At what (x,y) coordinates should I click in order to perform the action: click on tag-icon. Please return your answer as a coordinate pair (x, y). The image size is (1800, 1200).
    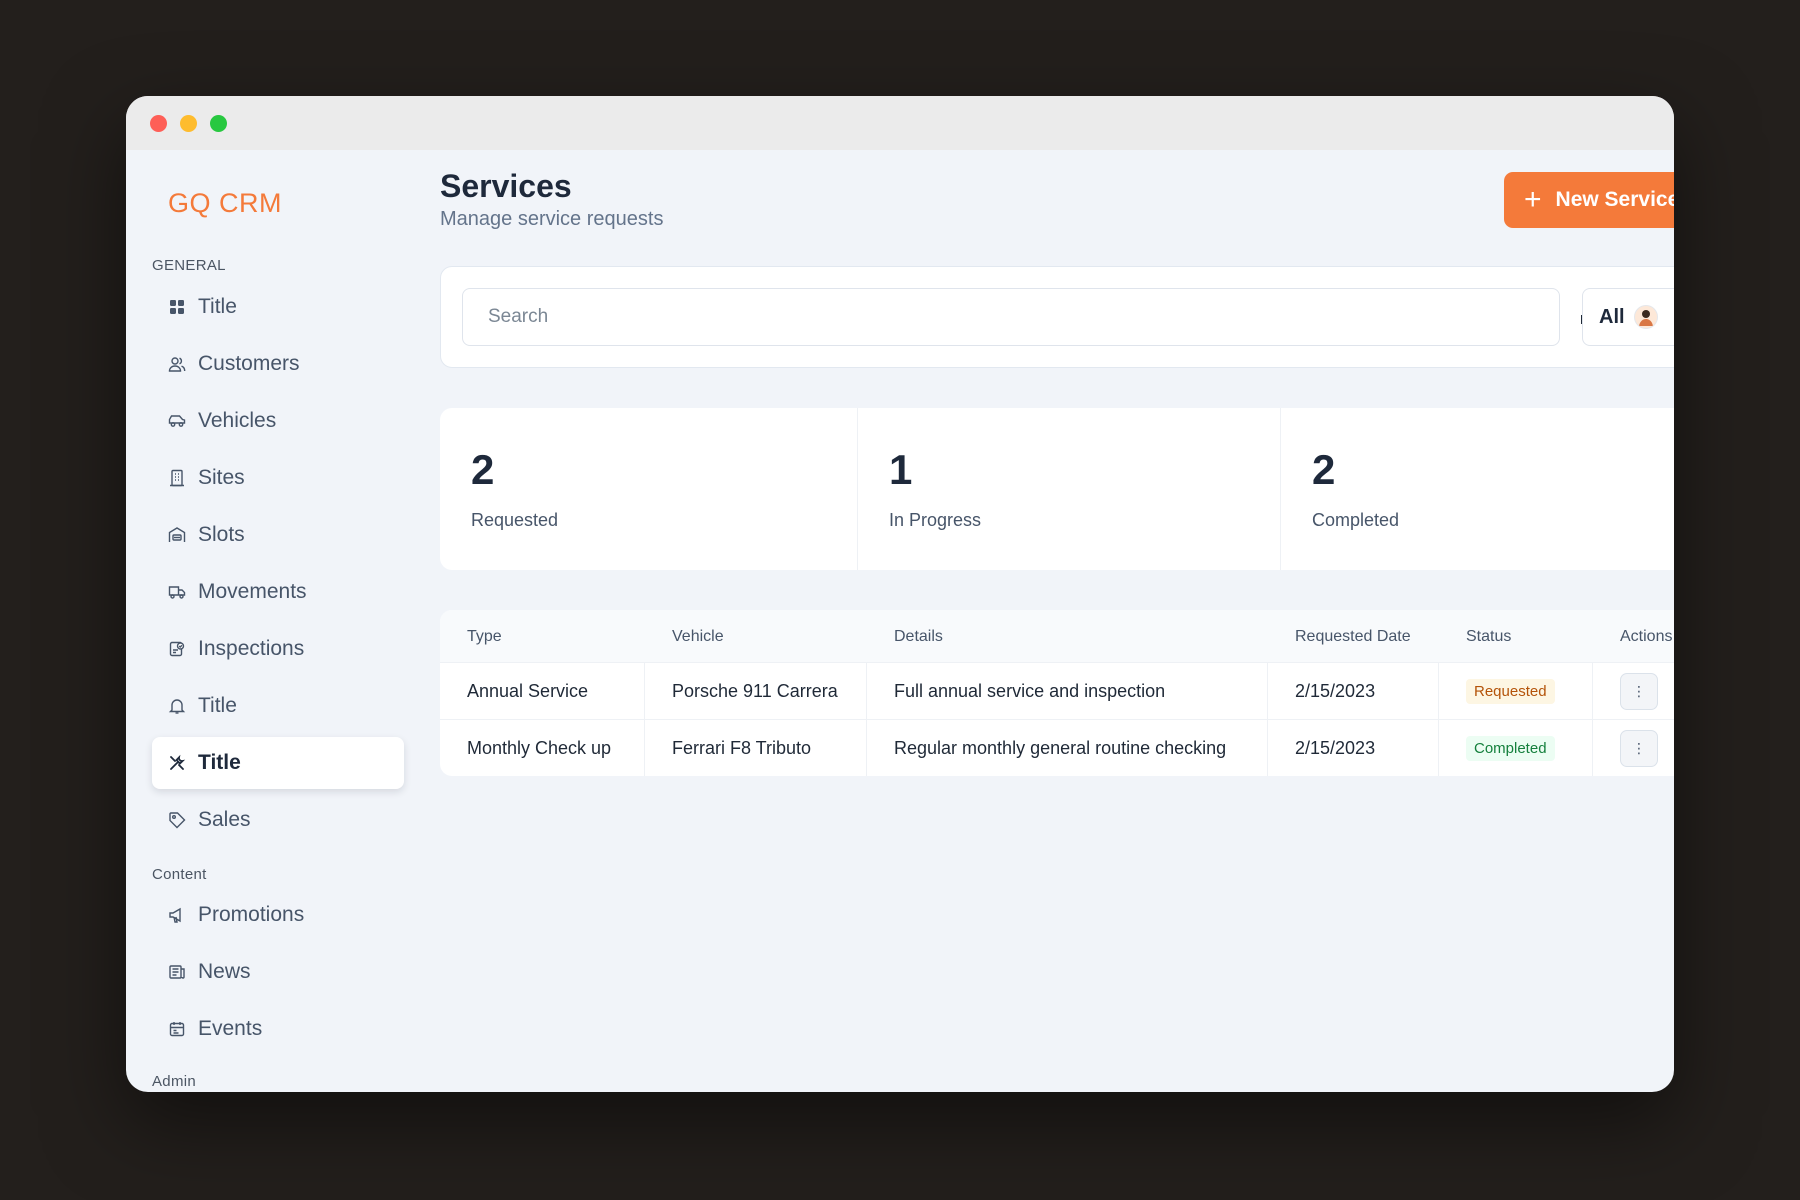
    Looking at the image, I should click on (177, 820).